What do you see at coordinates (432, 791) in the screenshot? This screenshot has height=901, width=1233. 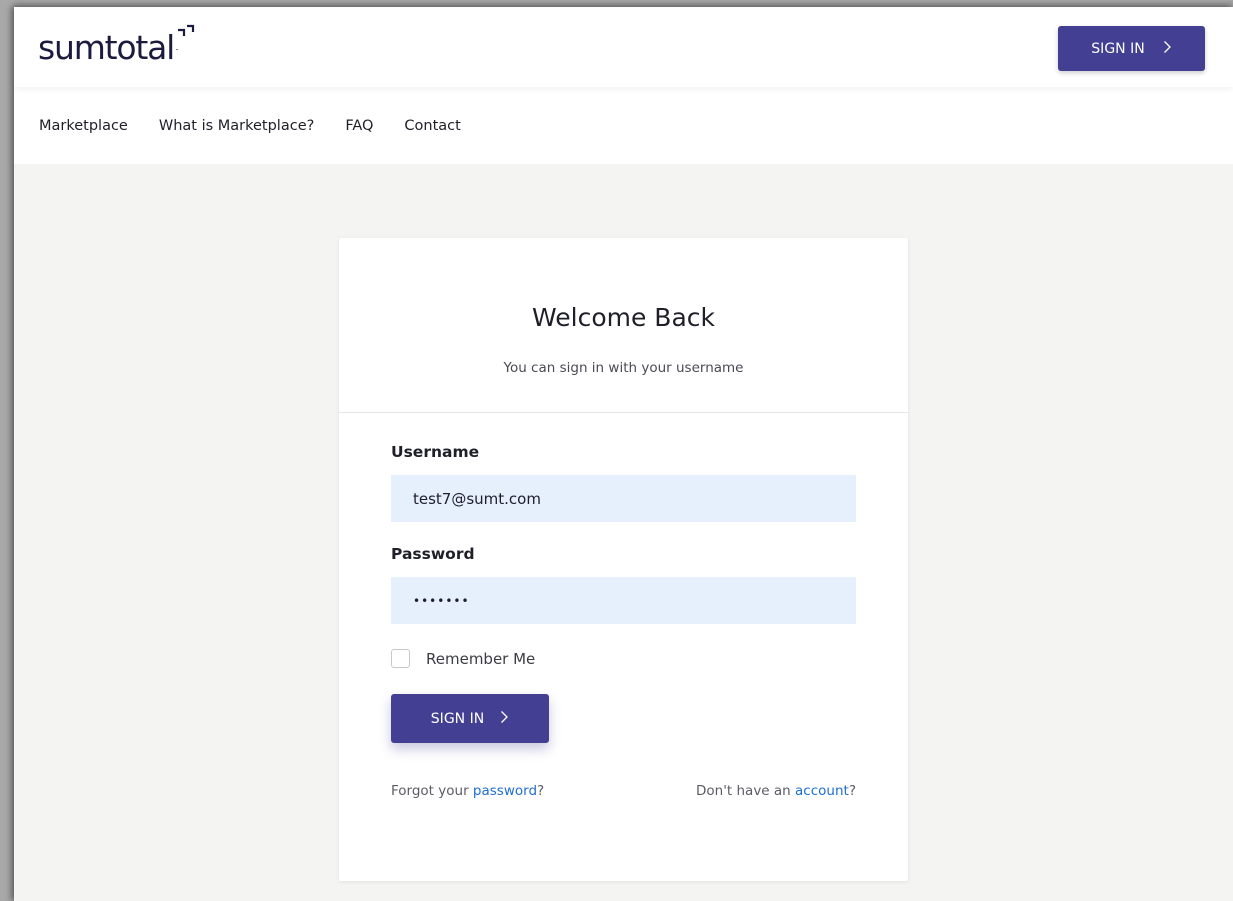 I see `forgot-prefix: Forgot your` at bounding box center [432, 791].